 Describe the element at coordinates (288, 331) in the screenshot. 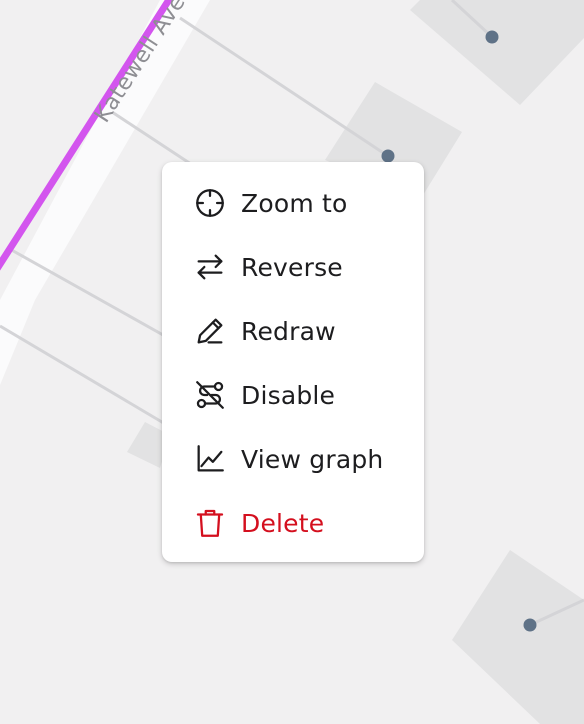

I see `menu-item-label: Redraw` at that location.